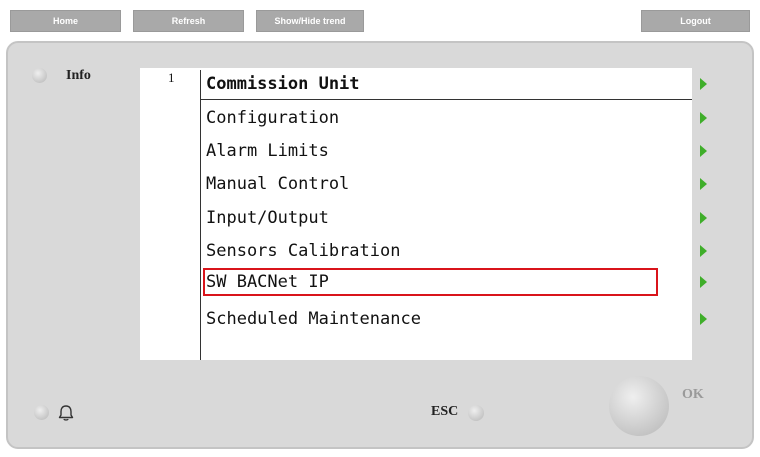  I want to click on menu-item-configuration: Configuration, so click(456, 118).